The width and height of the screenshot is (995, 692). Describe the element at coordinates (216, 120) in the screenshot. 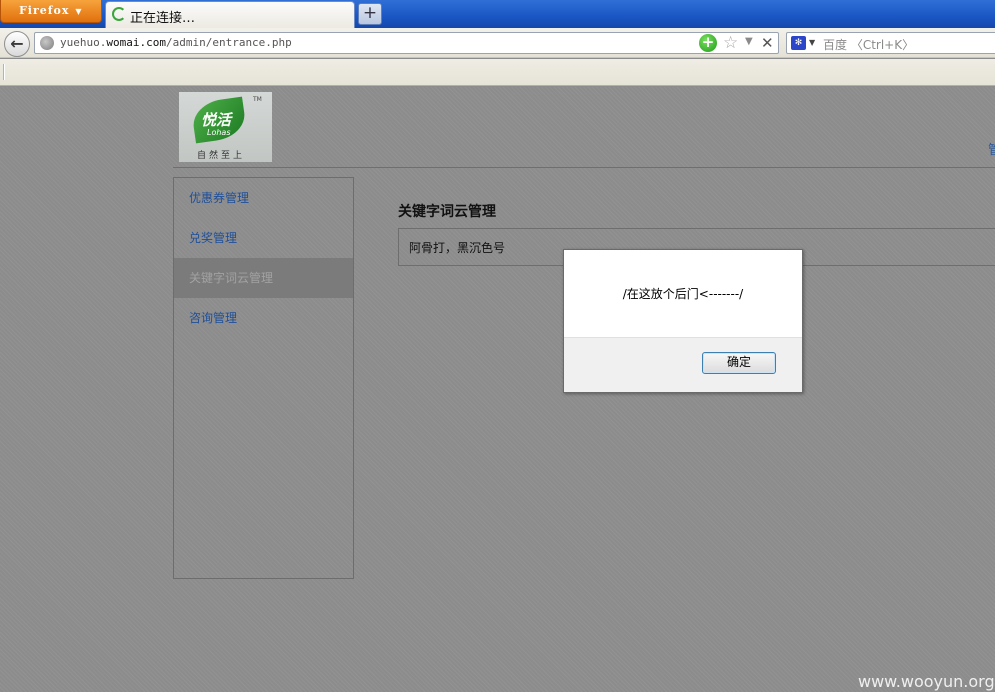

I see `logo-brand: 悦活` at that location.